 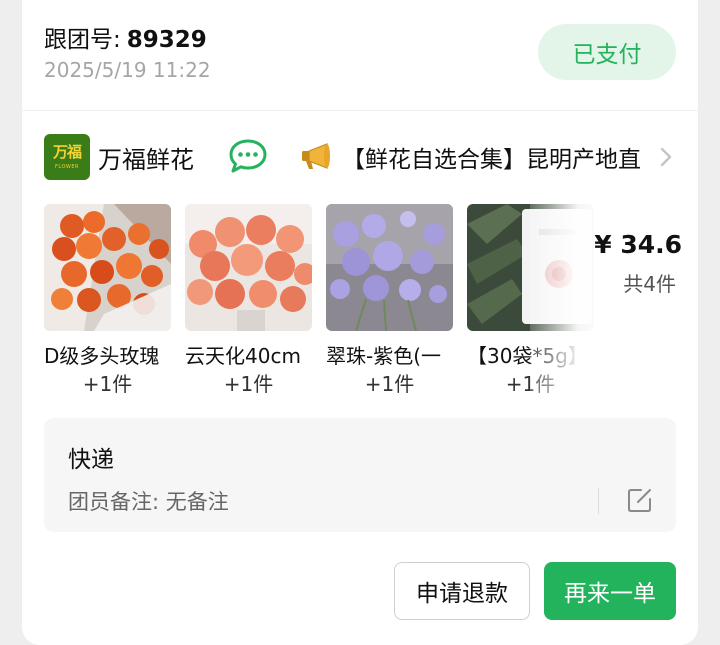 What do you see at coordinates (67, 152) in the screenshot?
I see `shop-logo-text: 万福` at bounding box center [67, 152].